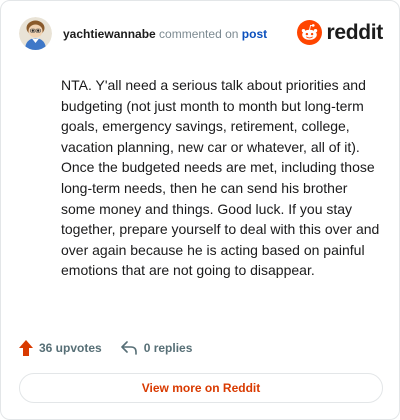 The image size is (400, 420). I want to click on reply-count: 0 replies, so click(168, 348).